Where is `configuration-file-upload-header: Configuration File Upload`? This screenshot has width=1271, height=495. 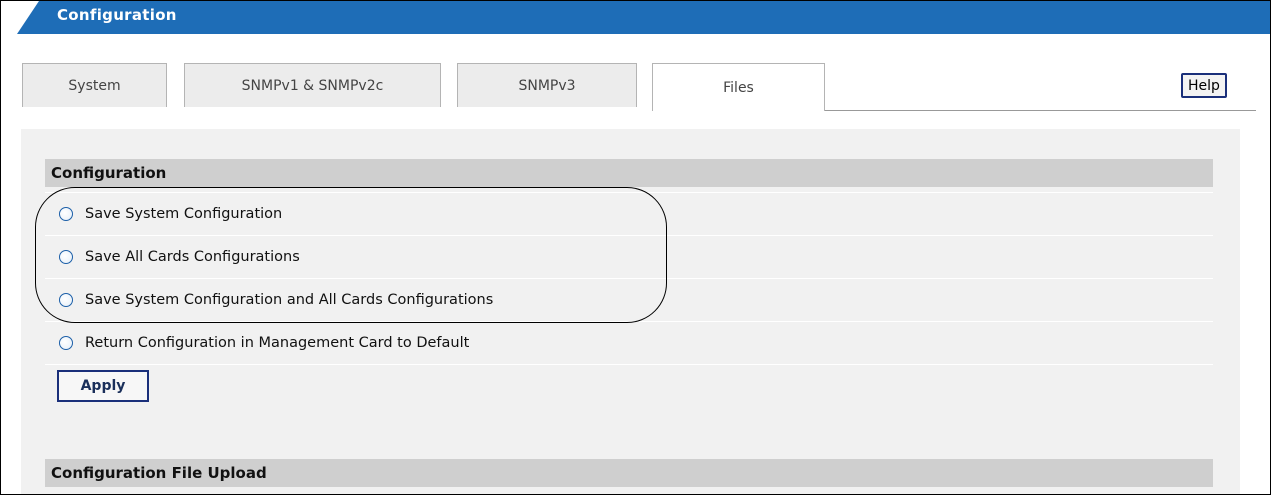
configuration-file-upload-header: Configuration File Upload is located at coordinates (629, 473).